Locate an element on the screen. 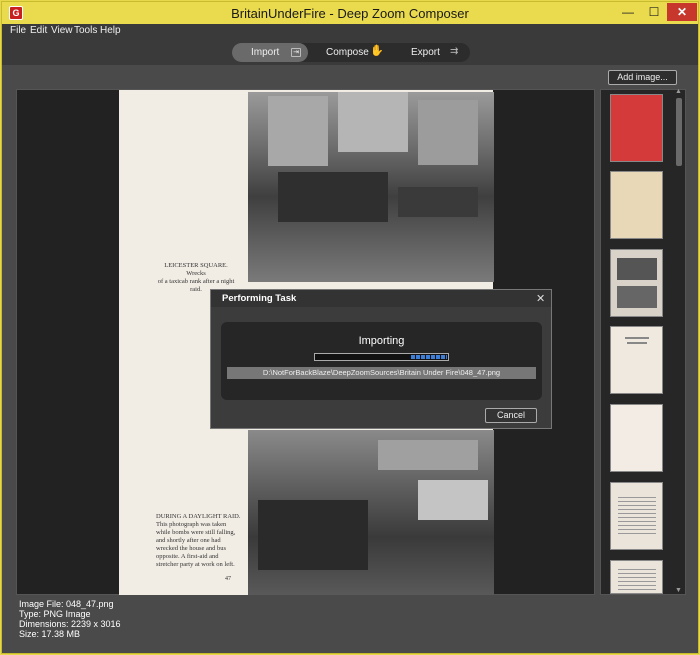 The height and width of the screenshot is (655, 700). photo-leicester-square is located at coordinates (371, 187).